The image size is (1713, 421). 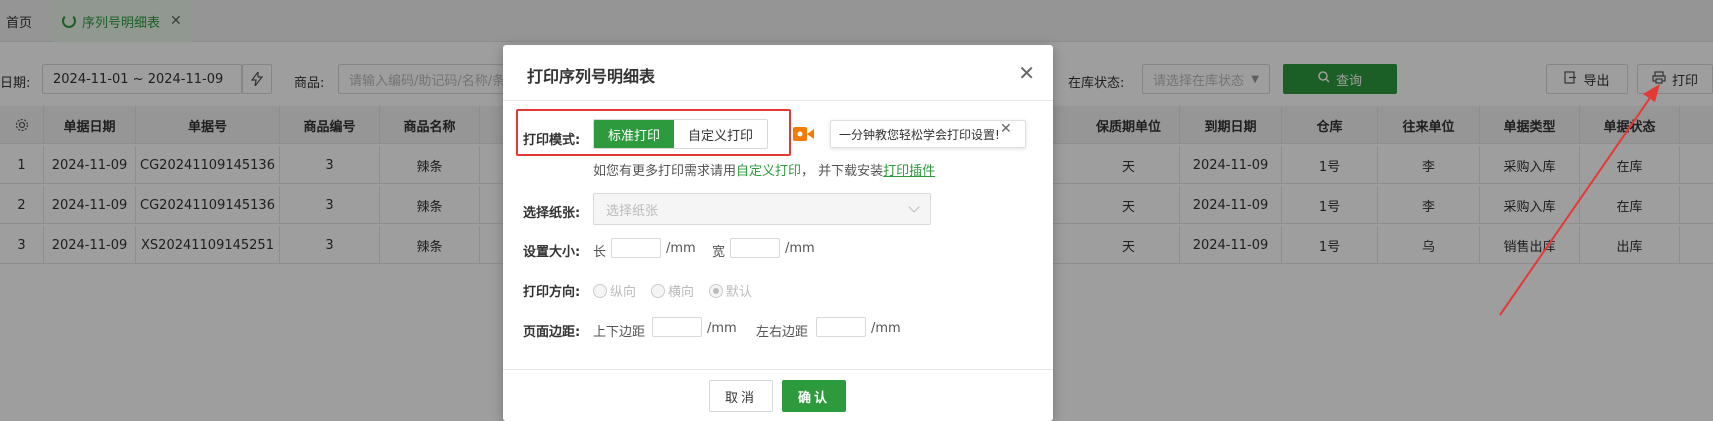 I want to click on size-label: 设置大小:, so click(x=552, y=252).